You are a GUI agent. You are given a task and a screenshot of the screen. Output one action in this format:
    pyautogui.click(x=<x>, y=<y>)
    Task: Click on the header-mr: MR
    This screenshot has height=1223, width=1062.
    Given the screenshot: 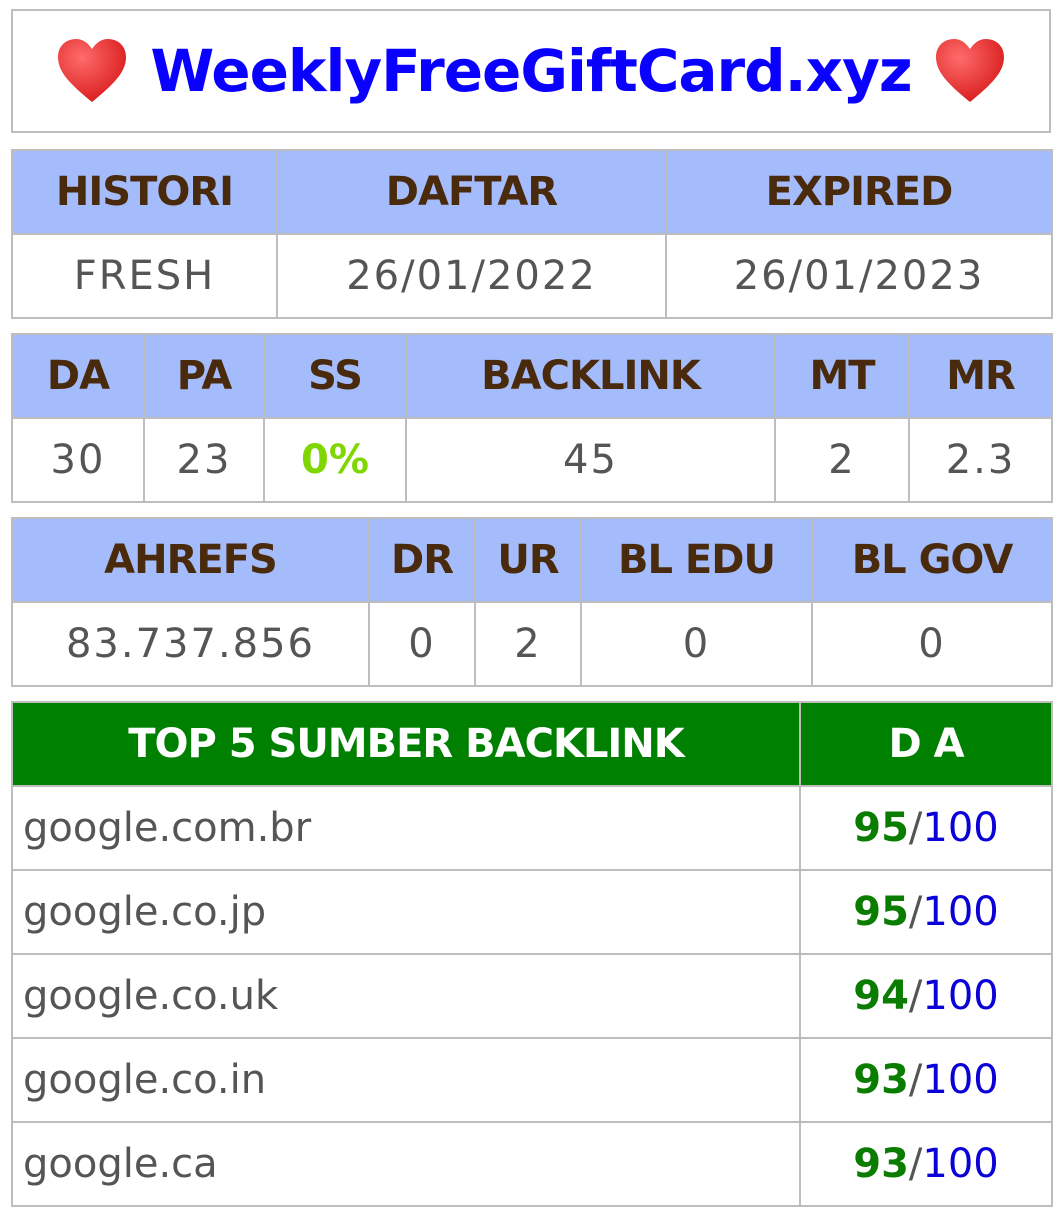 What is the action you would take?
    pyautogui.click(x=980, y=376)
    